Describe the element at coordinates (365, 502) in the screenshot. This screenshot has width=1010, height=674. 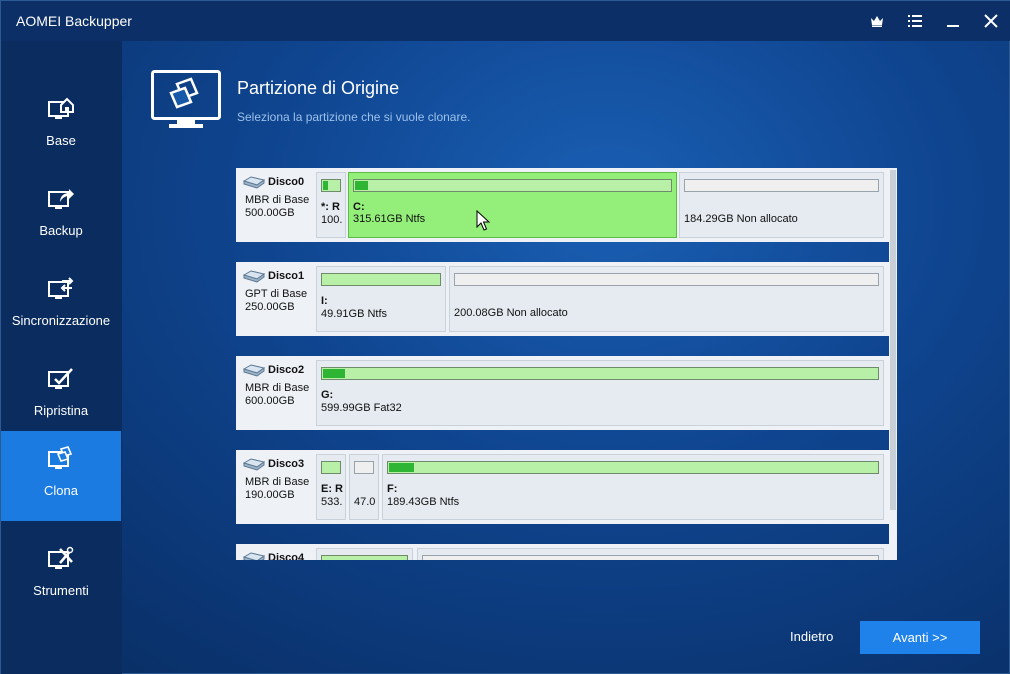
I see `partition-desc: 47.0` at that location.